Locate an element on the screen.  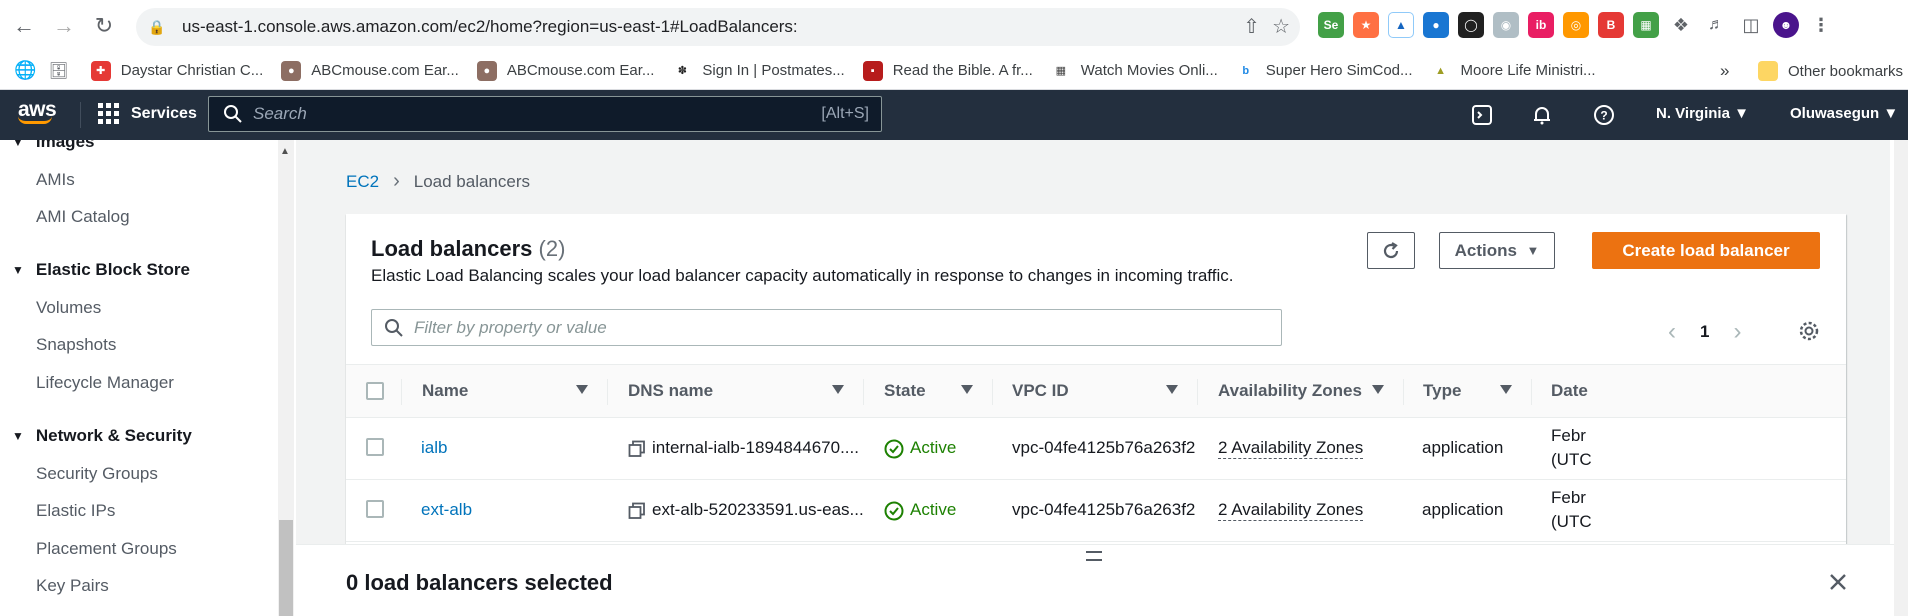
create-load-balancer-button: Create load balancer is located at coordinates (1706, 250).